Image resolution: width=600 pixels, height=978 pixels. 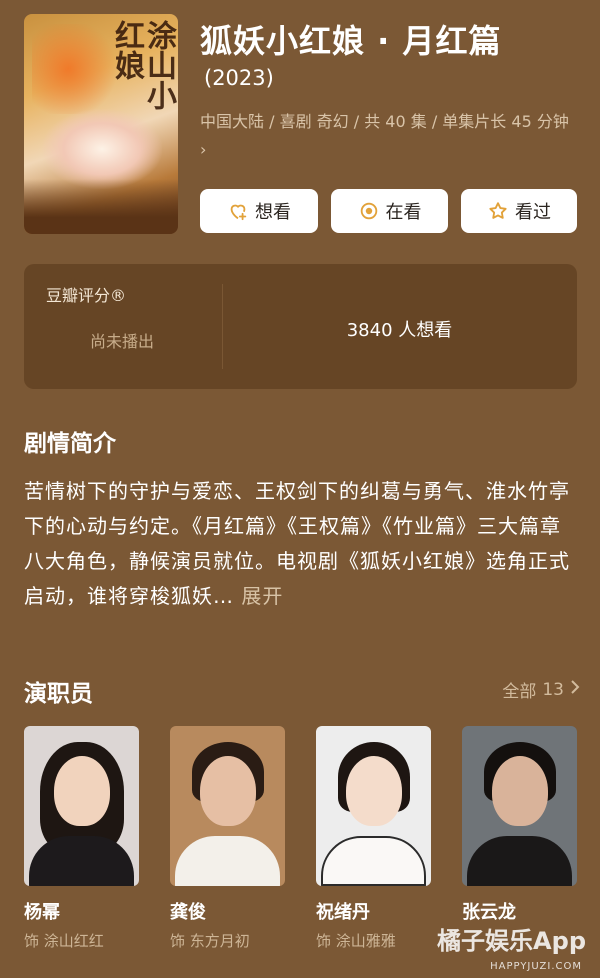 I want to click on cast-member-card: 张云龙, so click(x=519, y=828).